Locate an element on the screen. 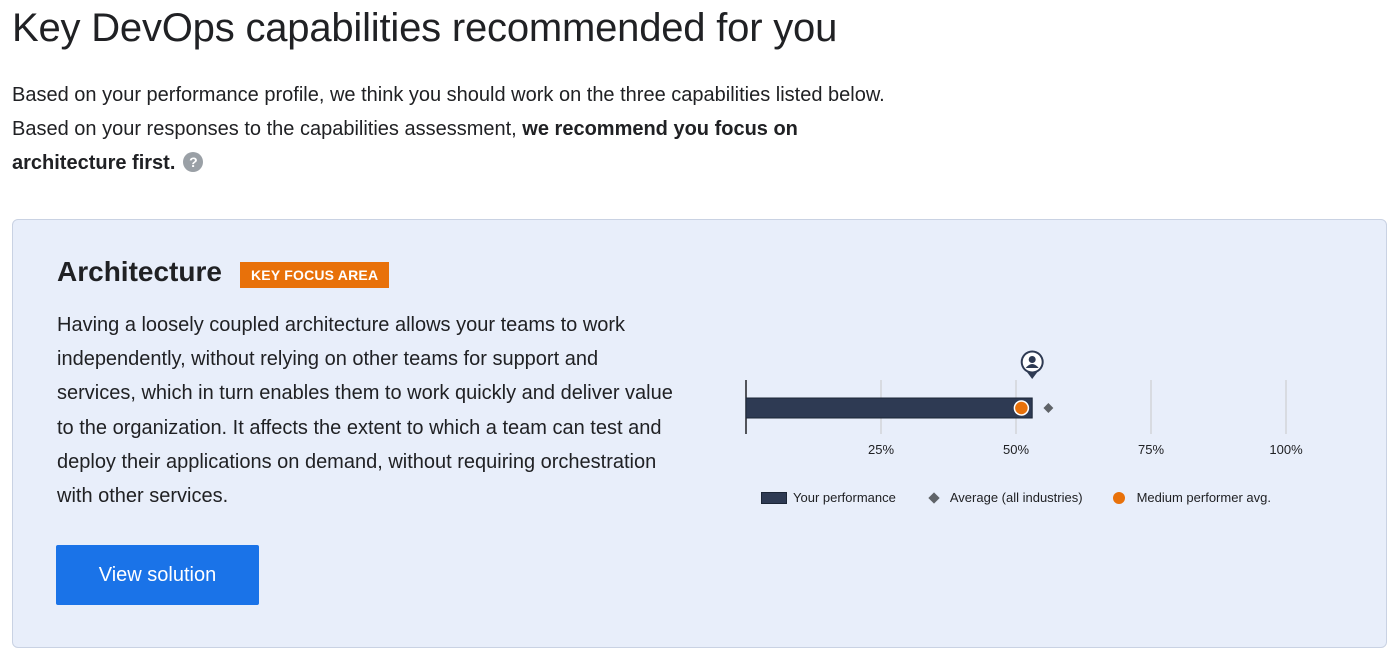 Image resolution: width=1400 pixels, height=659 pixels. intro-line-3: architecture first.? is located at coordinates (482, 163).